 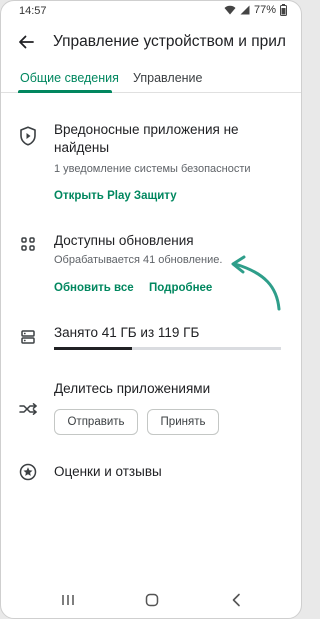 What do you see at coordinates (183, 422) in the screenshot?
I see `accept-button: Принять` at bounding box center [183, 422].